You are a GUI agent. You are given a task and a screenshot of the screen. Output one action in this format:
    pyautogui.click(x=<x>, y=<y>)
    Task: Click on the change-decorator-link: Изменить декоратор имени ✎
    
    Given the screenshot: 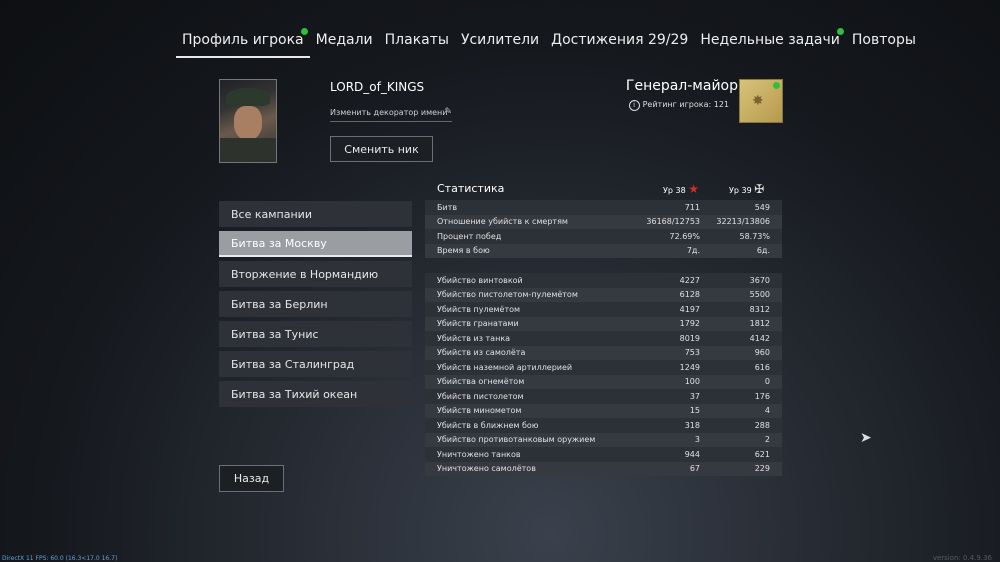 What is the action you would take?
    pyautogui.click(x=391, y=114)
    